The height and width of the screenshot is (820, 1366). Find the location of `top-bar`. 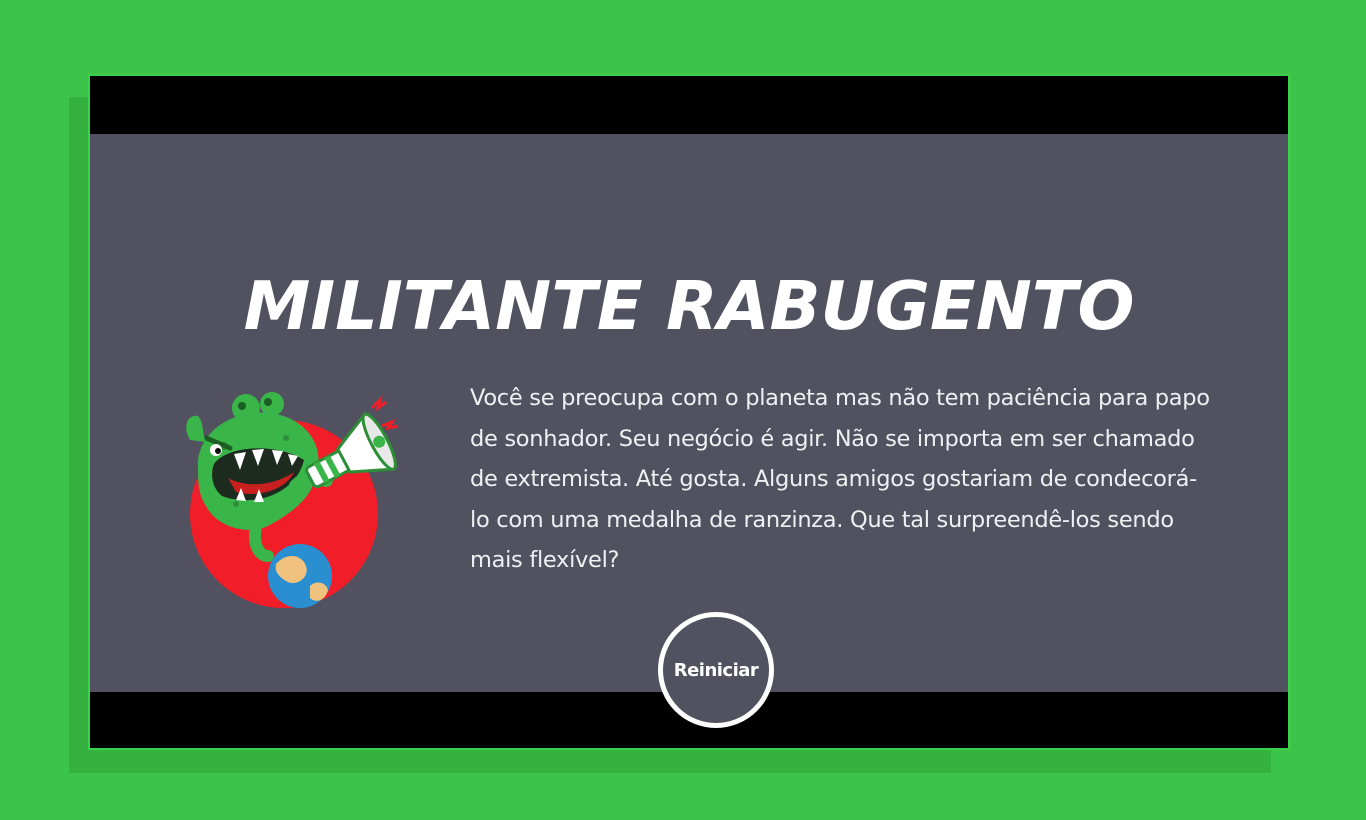

top-bar is located at coordinates (689, 105).